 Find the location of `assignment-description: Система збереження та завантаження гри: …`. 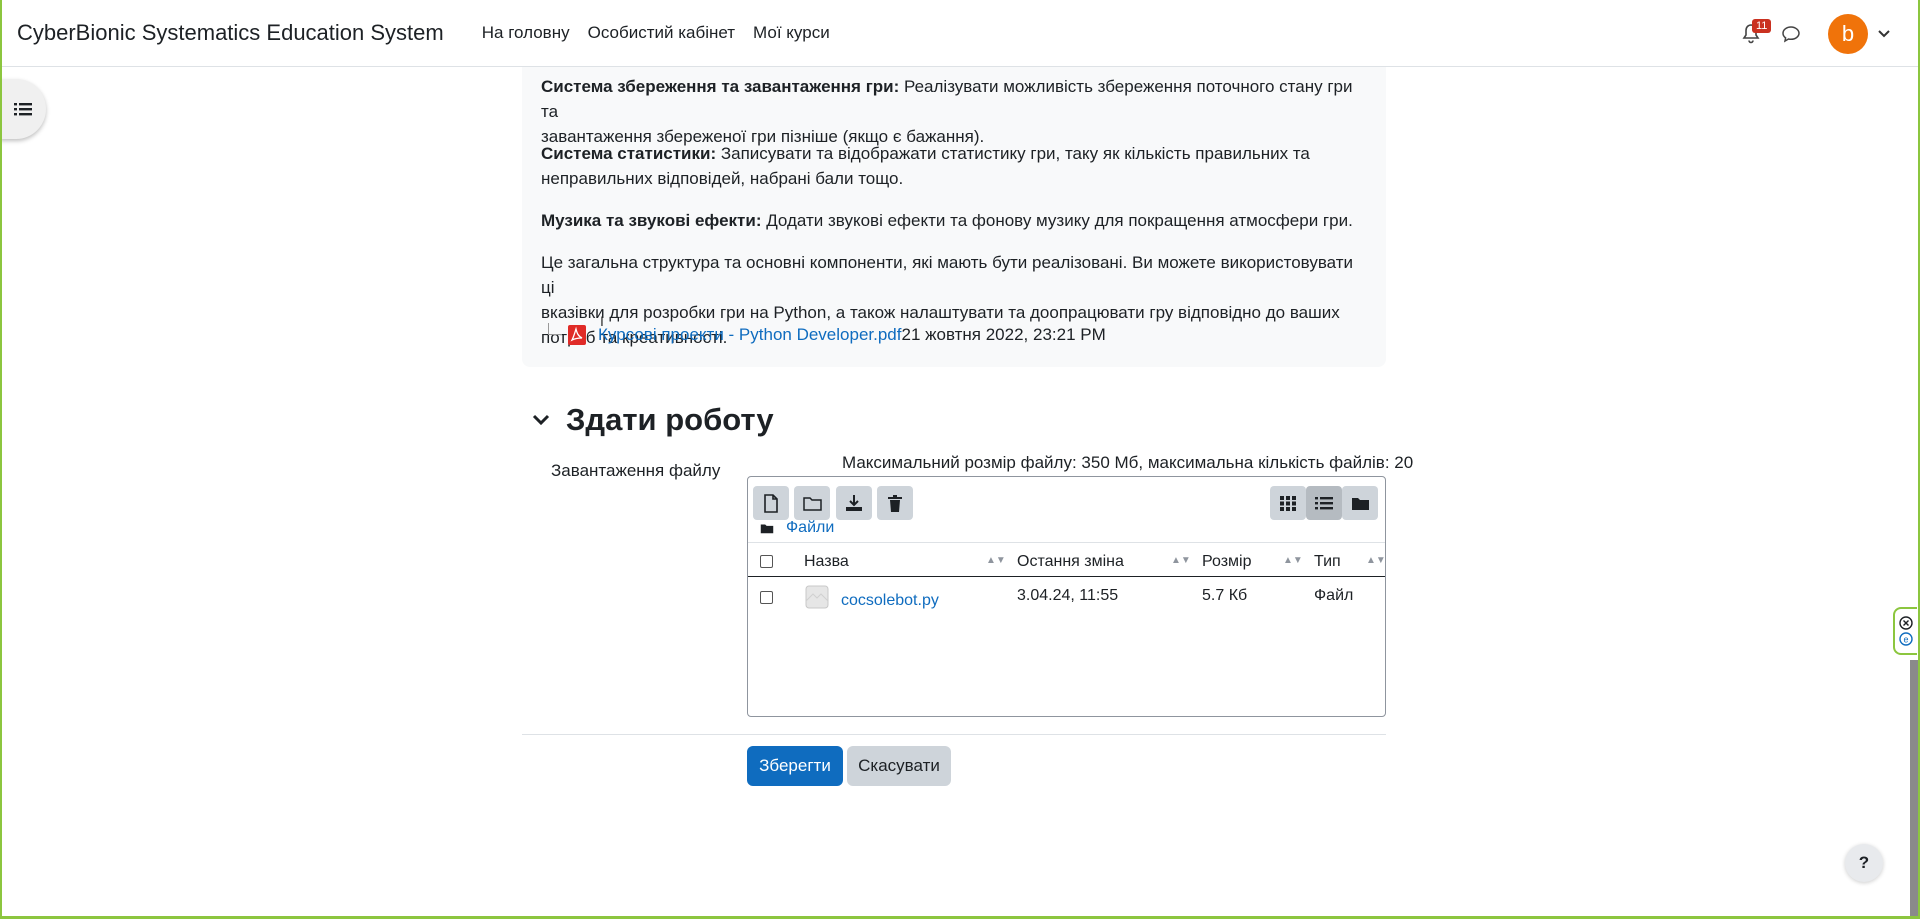

assignment-description: Система збереження та завантаження гри: … is located at coordinates (954, 217).